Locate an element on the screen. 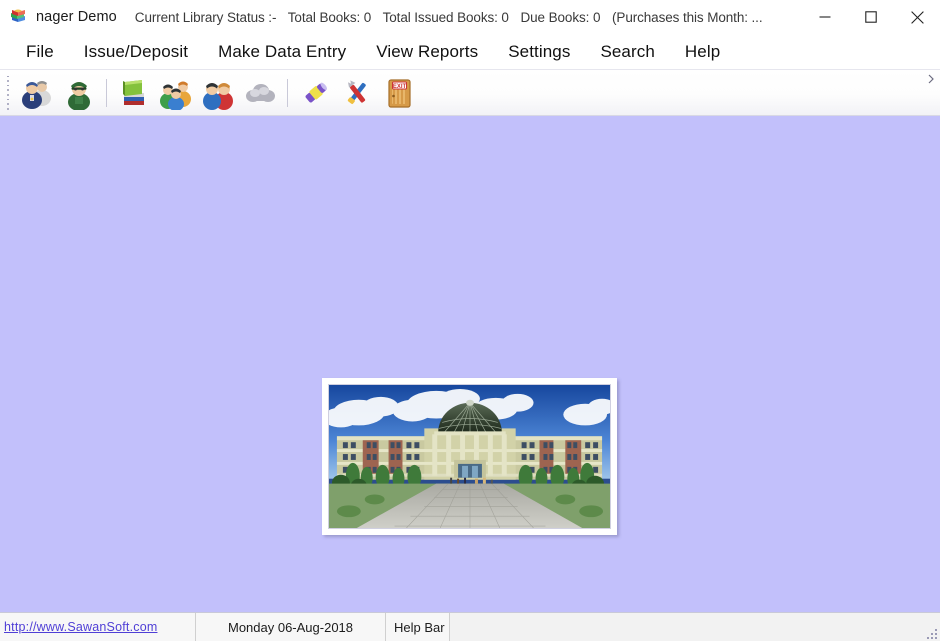 This screenshot has height=641, width=940. close-icon is located at coordinates (917, 17).